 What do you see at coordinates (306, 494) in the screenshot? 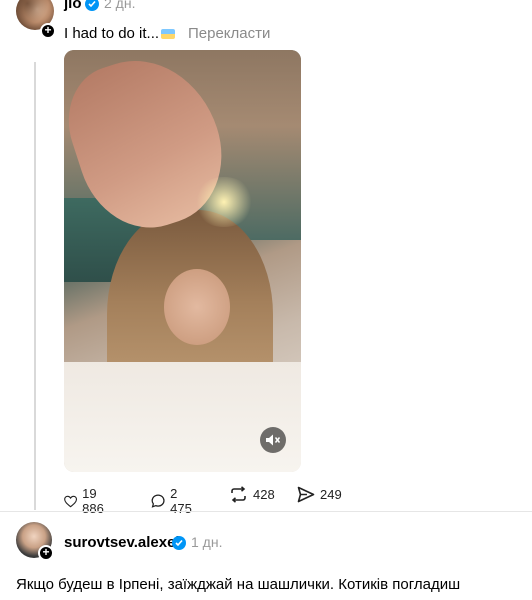
I see `share-icon` at bounding box center [306, 494].